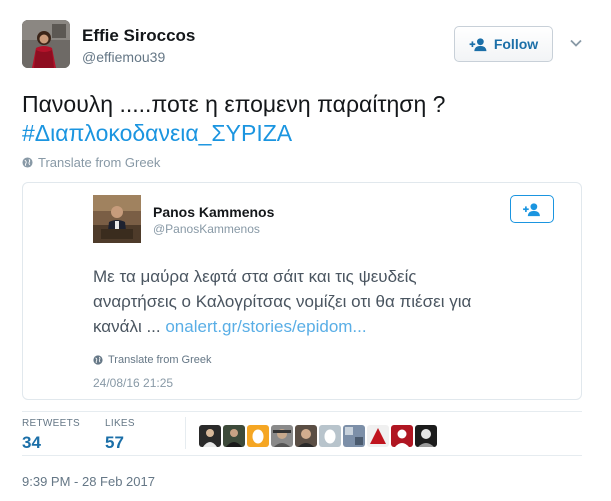 The width and height of the screenshot is (611, 501). What do you see at coordinates (206, 229) in the screenshot?
I see `embedded-author-handle: @PanosKammenos` at bounding box center [206, 229].